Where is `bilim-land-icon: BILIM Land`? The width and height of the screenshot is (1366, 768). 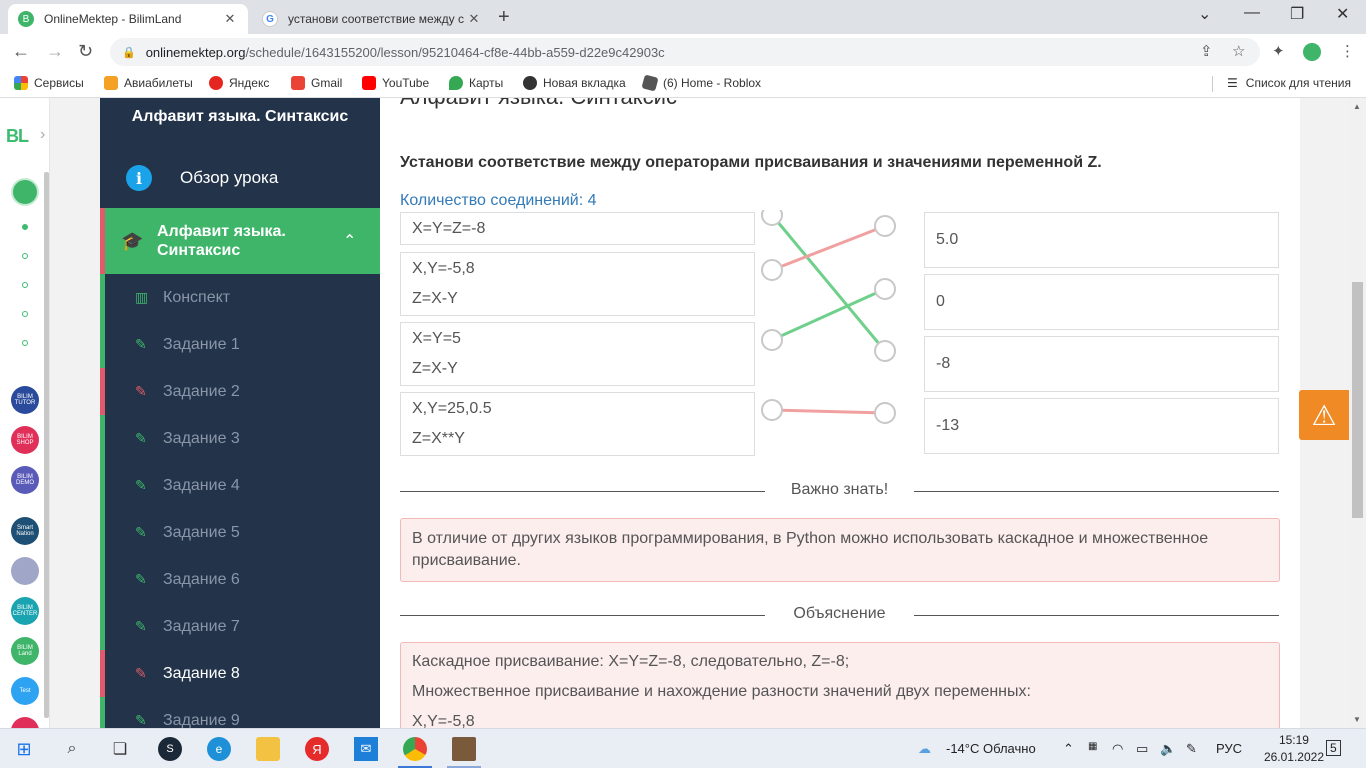
bilim-land-icon: BILIM Land is located at coordinates (25, 651).